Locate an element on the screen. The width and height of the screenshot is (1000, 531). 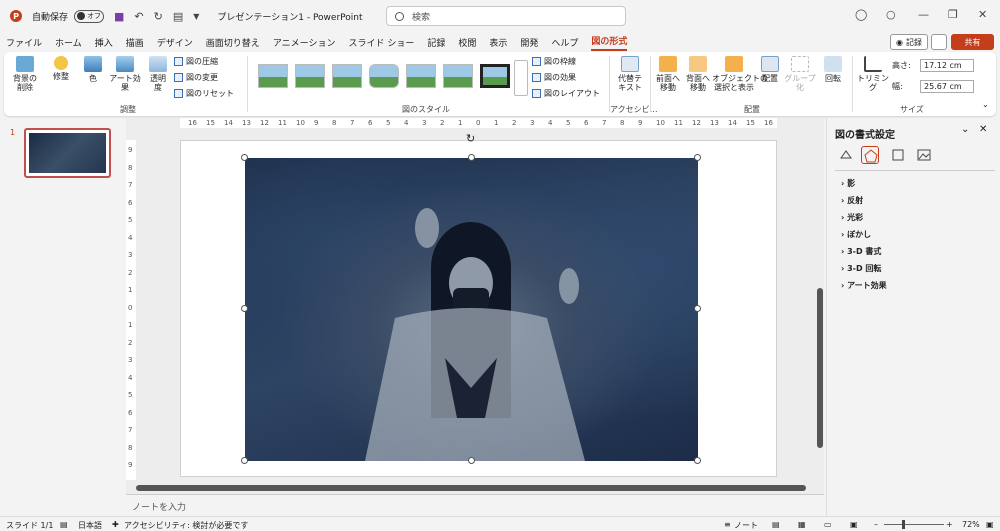
change-picture-button: 図の変更 is located at coordinates (196, 77).